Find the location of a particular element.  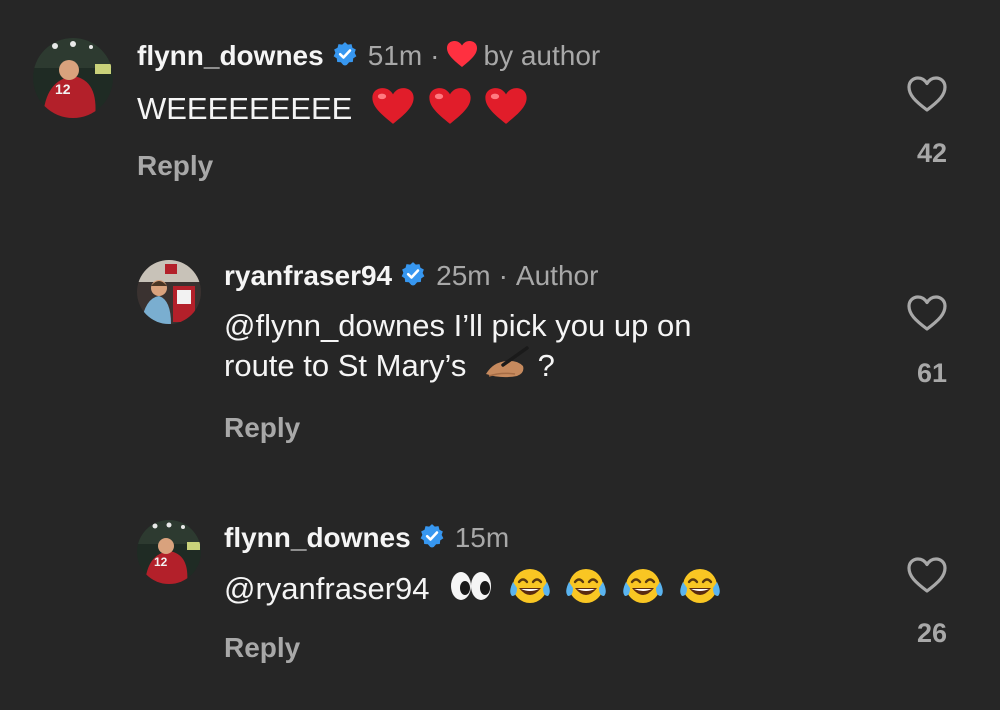

comment-meta: ryanfraser94 25m · Author is located at coordinates (411, 276).